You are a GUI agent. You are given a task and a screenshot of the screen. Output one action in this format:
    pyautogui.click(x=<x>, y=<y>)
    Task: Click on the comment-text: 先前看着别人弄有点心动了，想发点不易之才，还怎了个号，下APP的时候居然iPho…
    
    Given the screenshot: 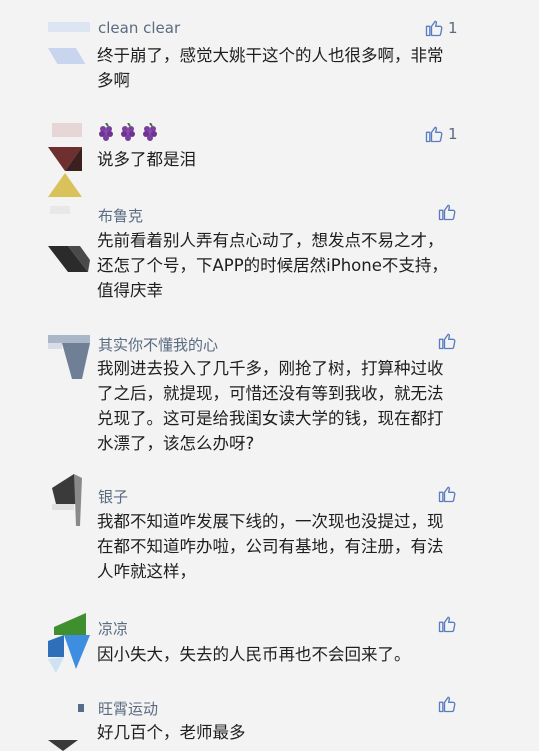 What is the action you would take?
    pyautogui.click(x=272, y=265)
    